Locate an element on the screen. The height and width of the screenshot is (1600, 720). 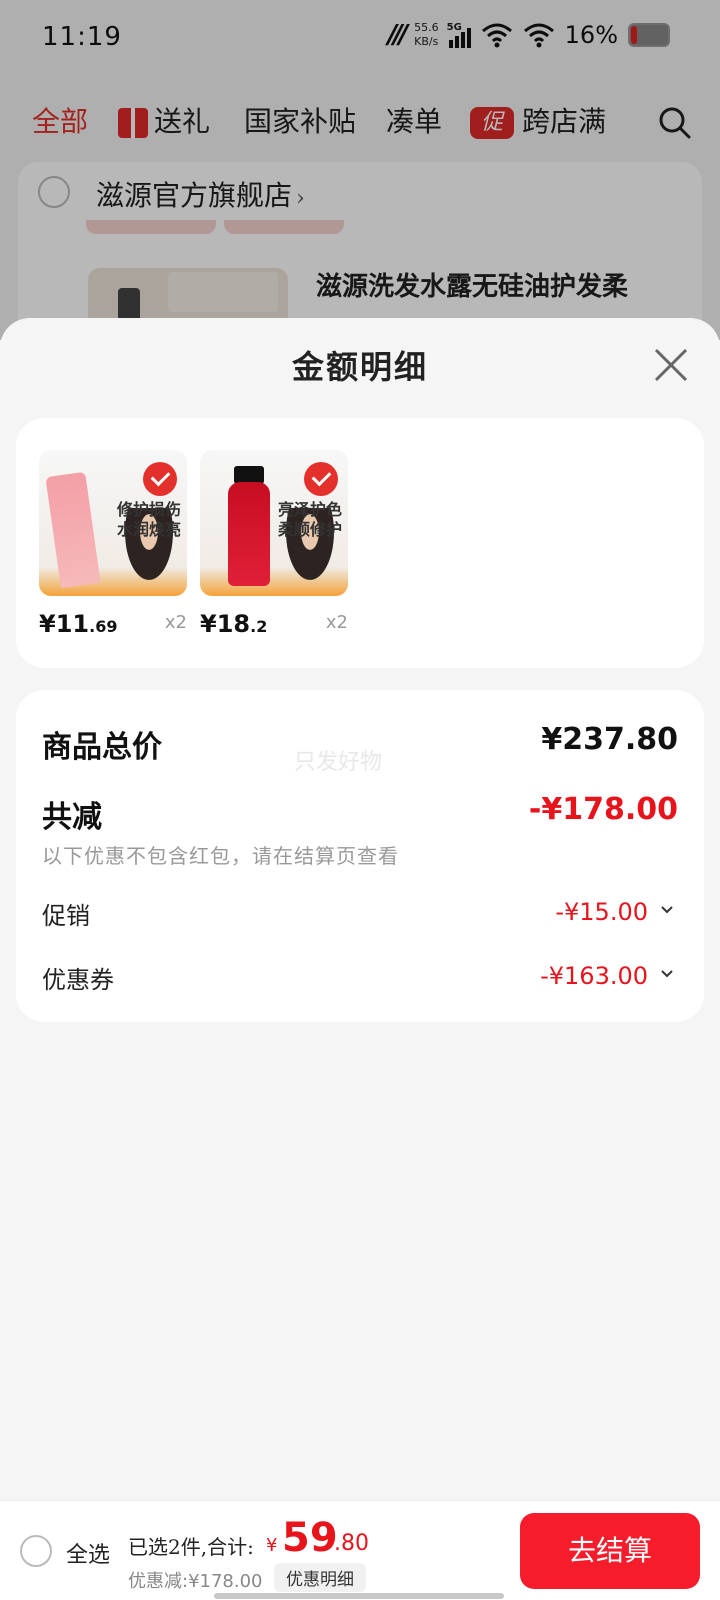
sheet-title: 金额明细 is located at coordinates (359, 367).